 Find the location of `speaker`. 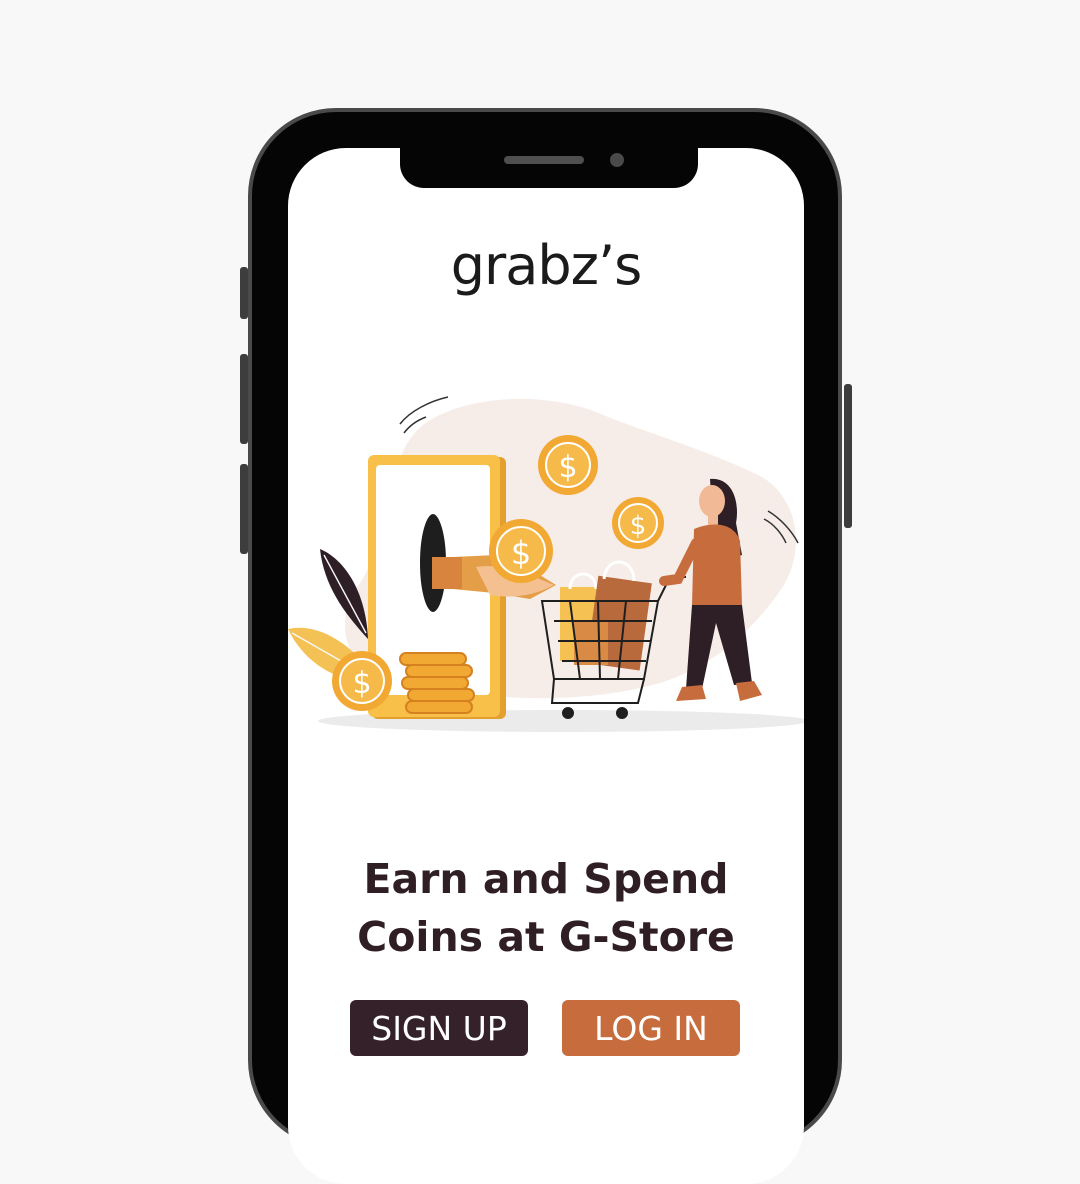

speaker is located at coordinates (544, 160).